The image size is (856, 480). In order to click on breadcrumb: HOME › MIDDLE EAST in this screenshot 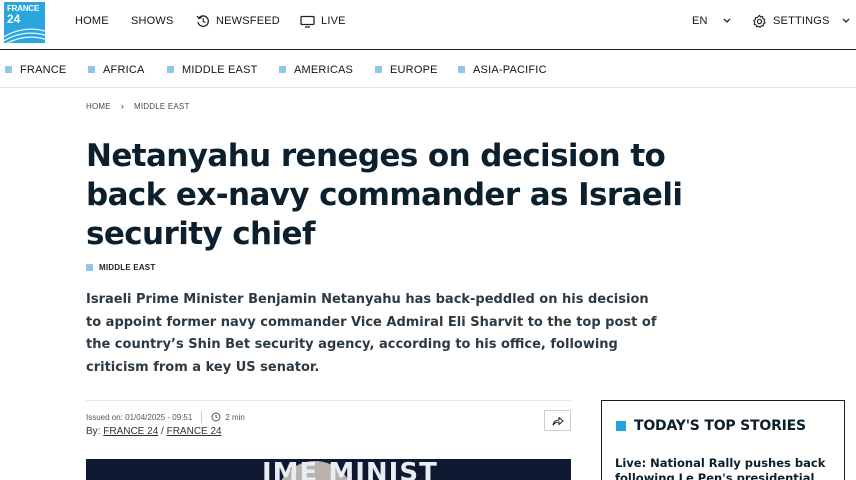, I will do `click(138, 106)`.